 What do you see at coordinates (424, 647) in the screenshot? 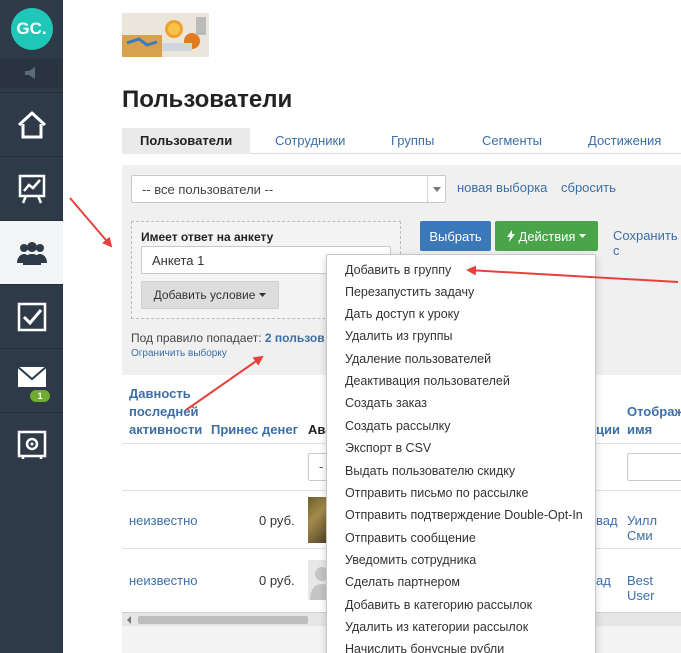
I see `menu-item-award-bonus: Начислить бонусные рубли` at bounding box center [424, 647].